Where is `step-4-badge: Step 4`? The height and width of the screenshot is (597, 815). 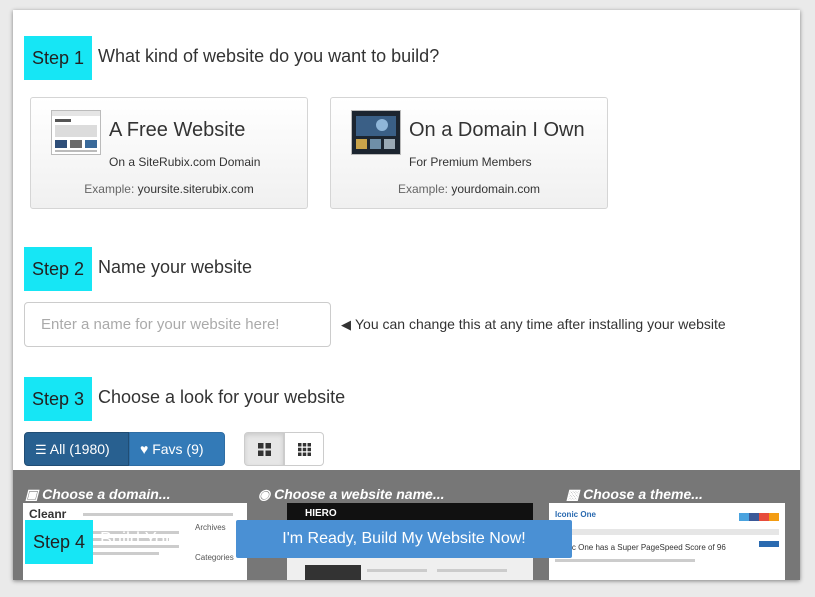
step-4-badge: Step 4 is located at coordinates (59, 542).